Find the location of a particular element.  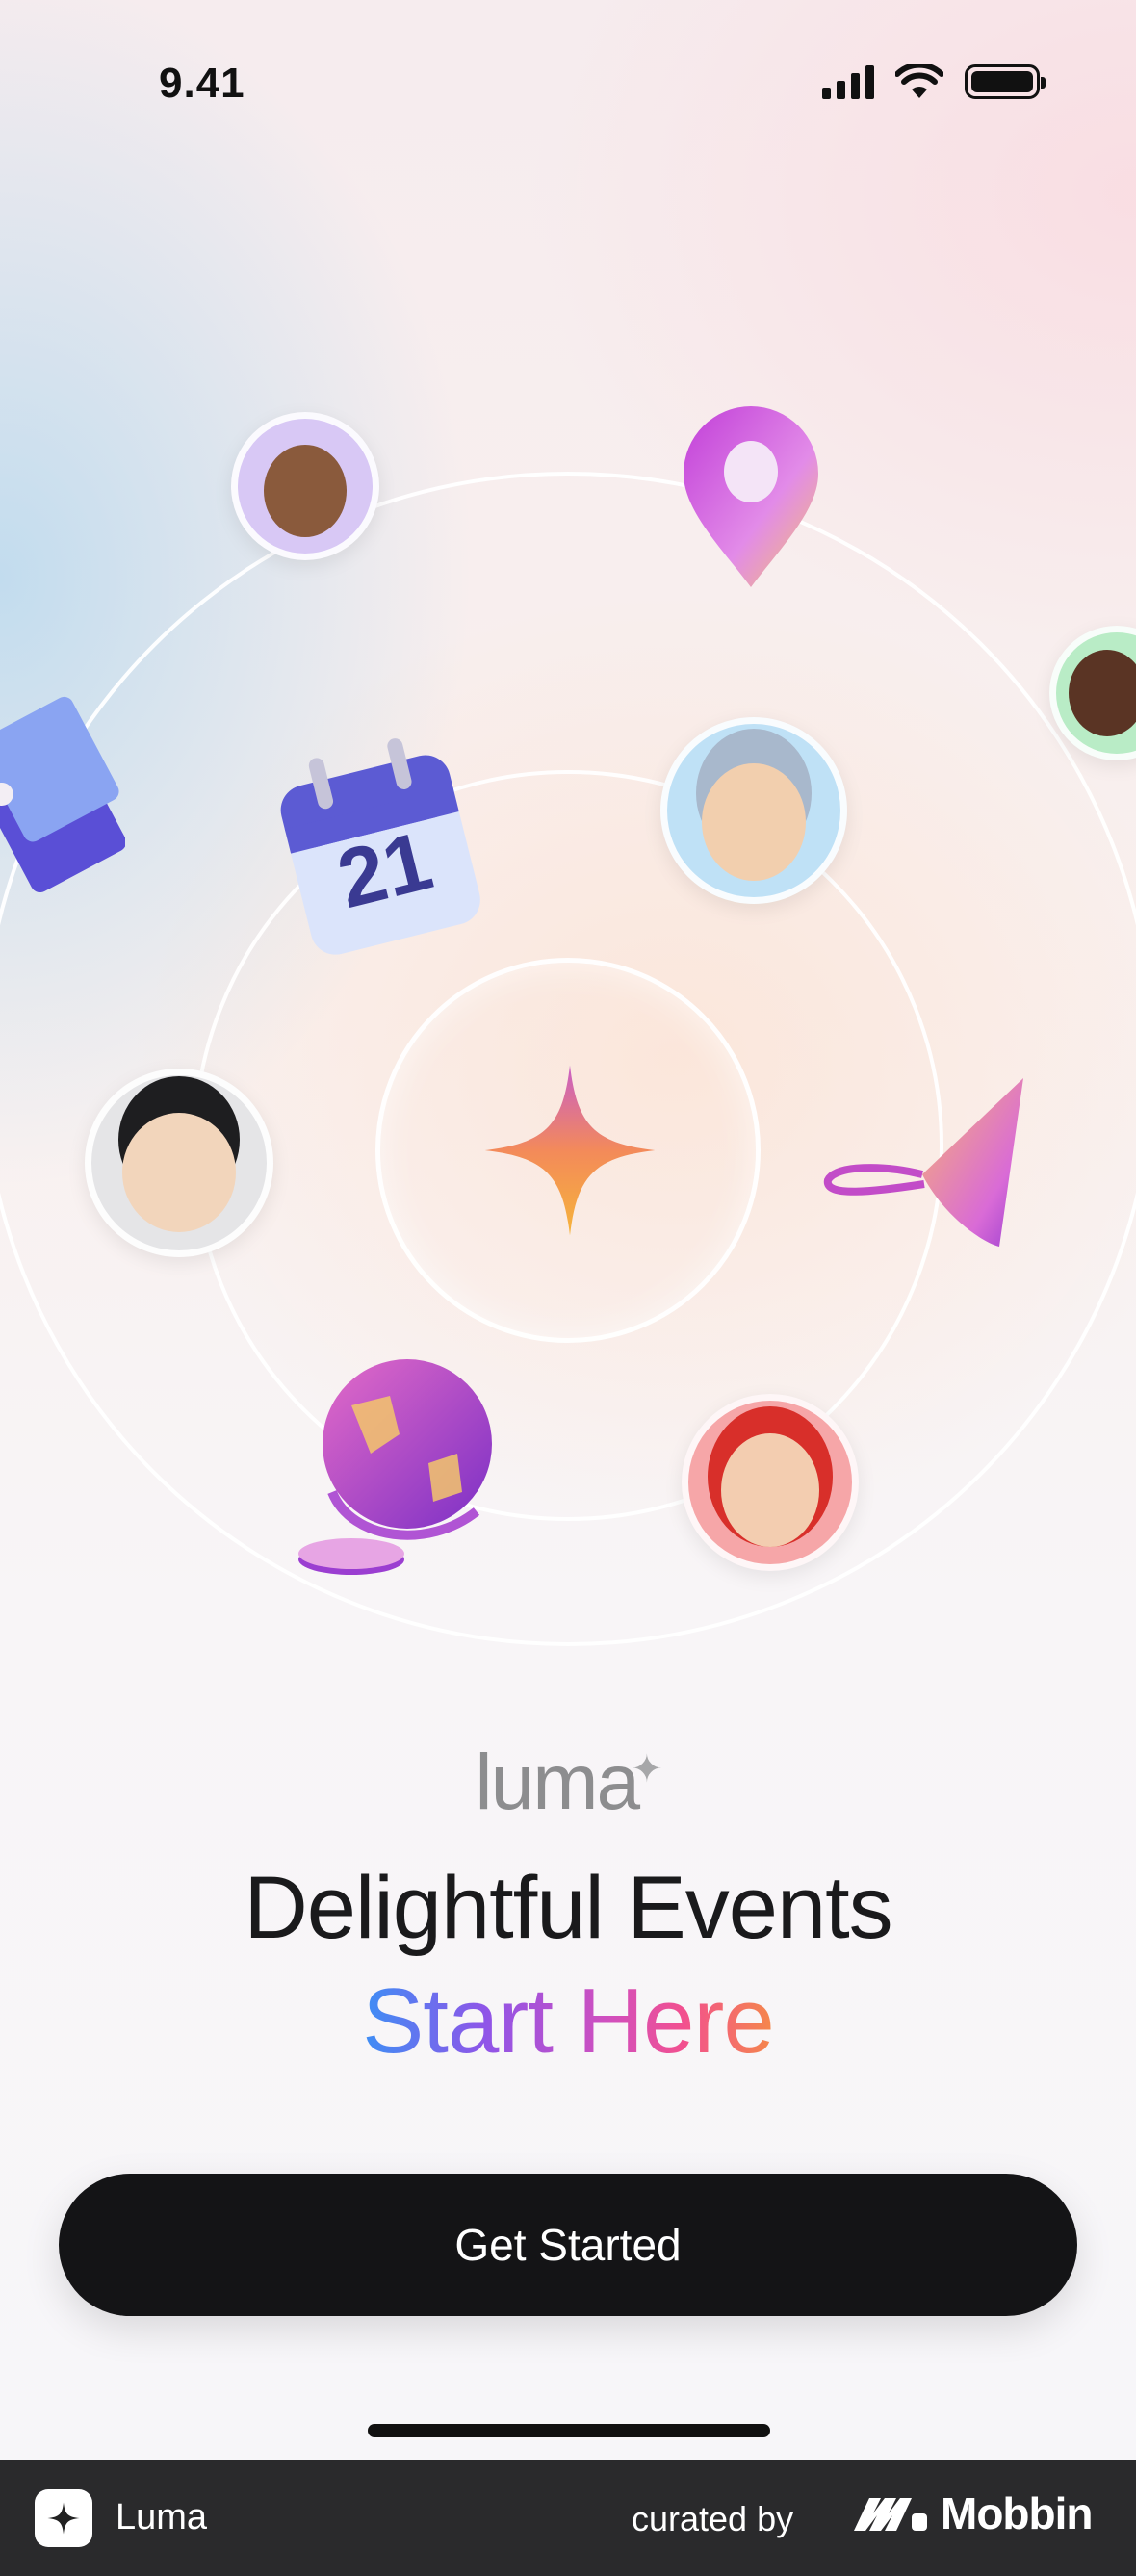

footer-bar: Luma curated by Mobbin is located at coordinates (568, 2518).